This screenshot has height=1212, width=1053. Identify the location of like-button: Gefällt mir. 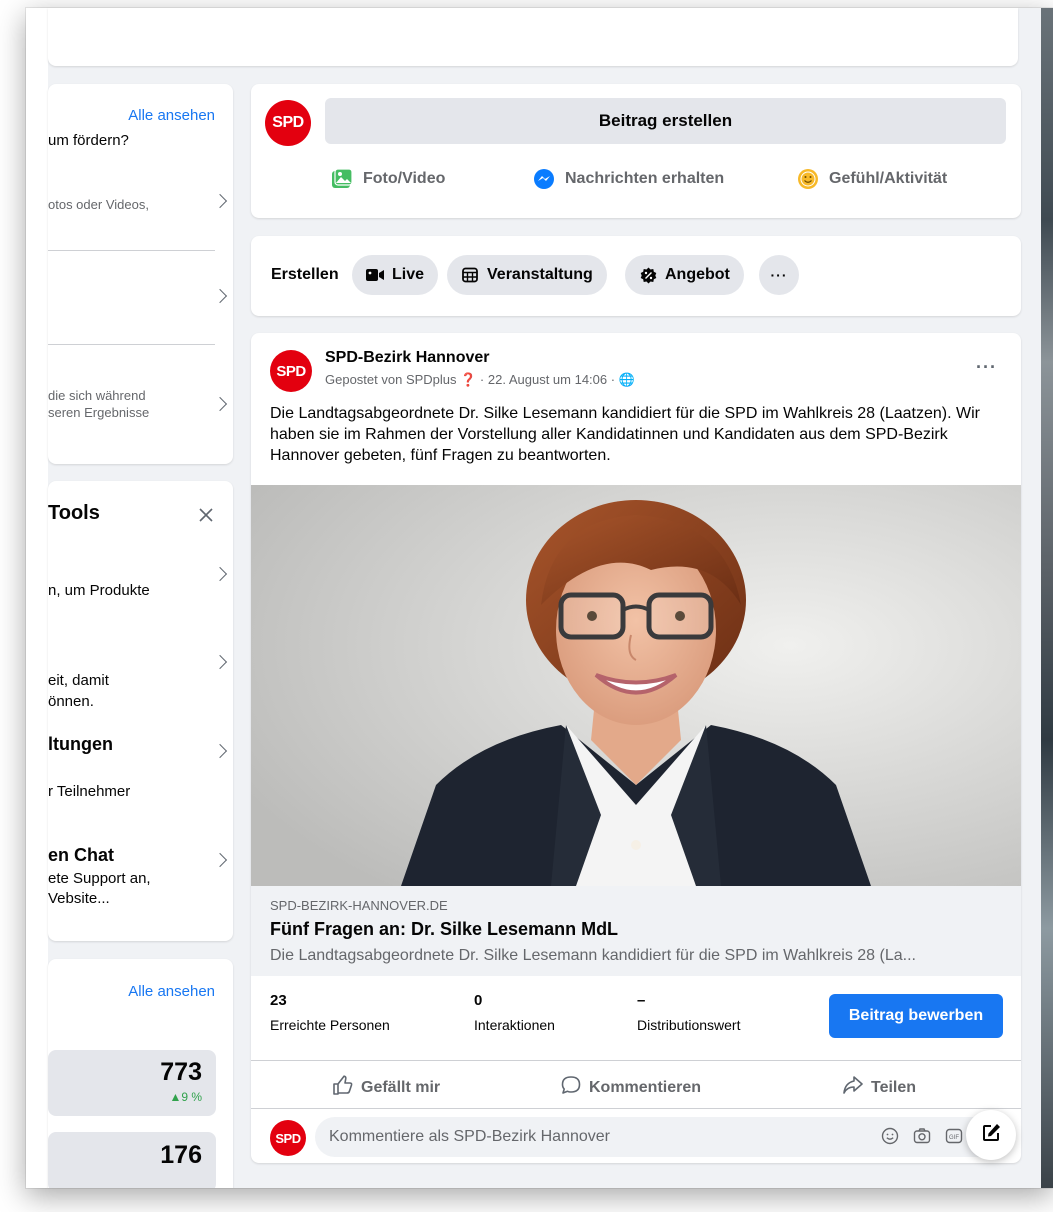
(386, 1087).